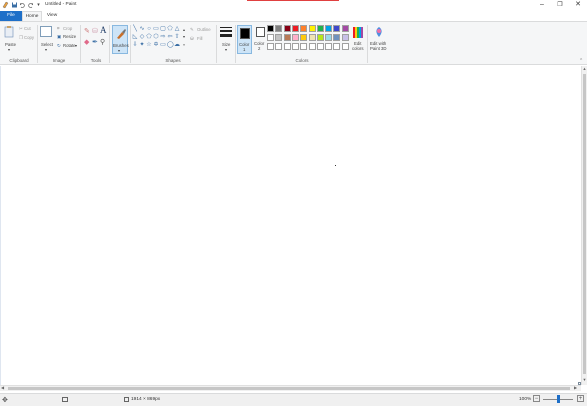 The image size is (587, 406). I want to click on crop-button: Crop, so click(67, 28).